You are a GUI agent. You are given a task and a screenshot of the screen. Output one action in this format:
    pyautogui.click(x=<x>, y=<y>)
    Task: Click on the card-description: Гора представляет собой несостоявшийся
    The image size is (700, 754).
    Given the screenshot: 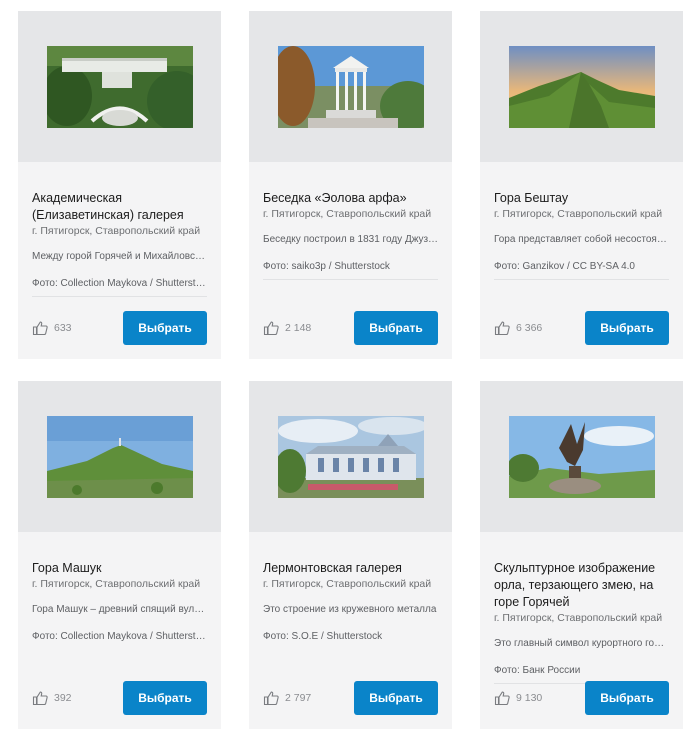 What is the action you would take?
    pyautogui.click(x=581, y=239)
    